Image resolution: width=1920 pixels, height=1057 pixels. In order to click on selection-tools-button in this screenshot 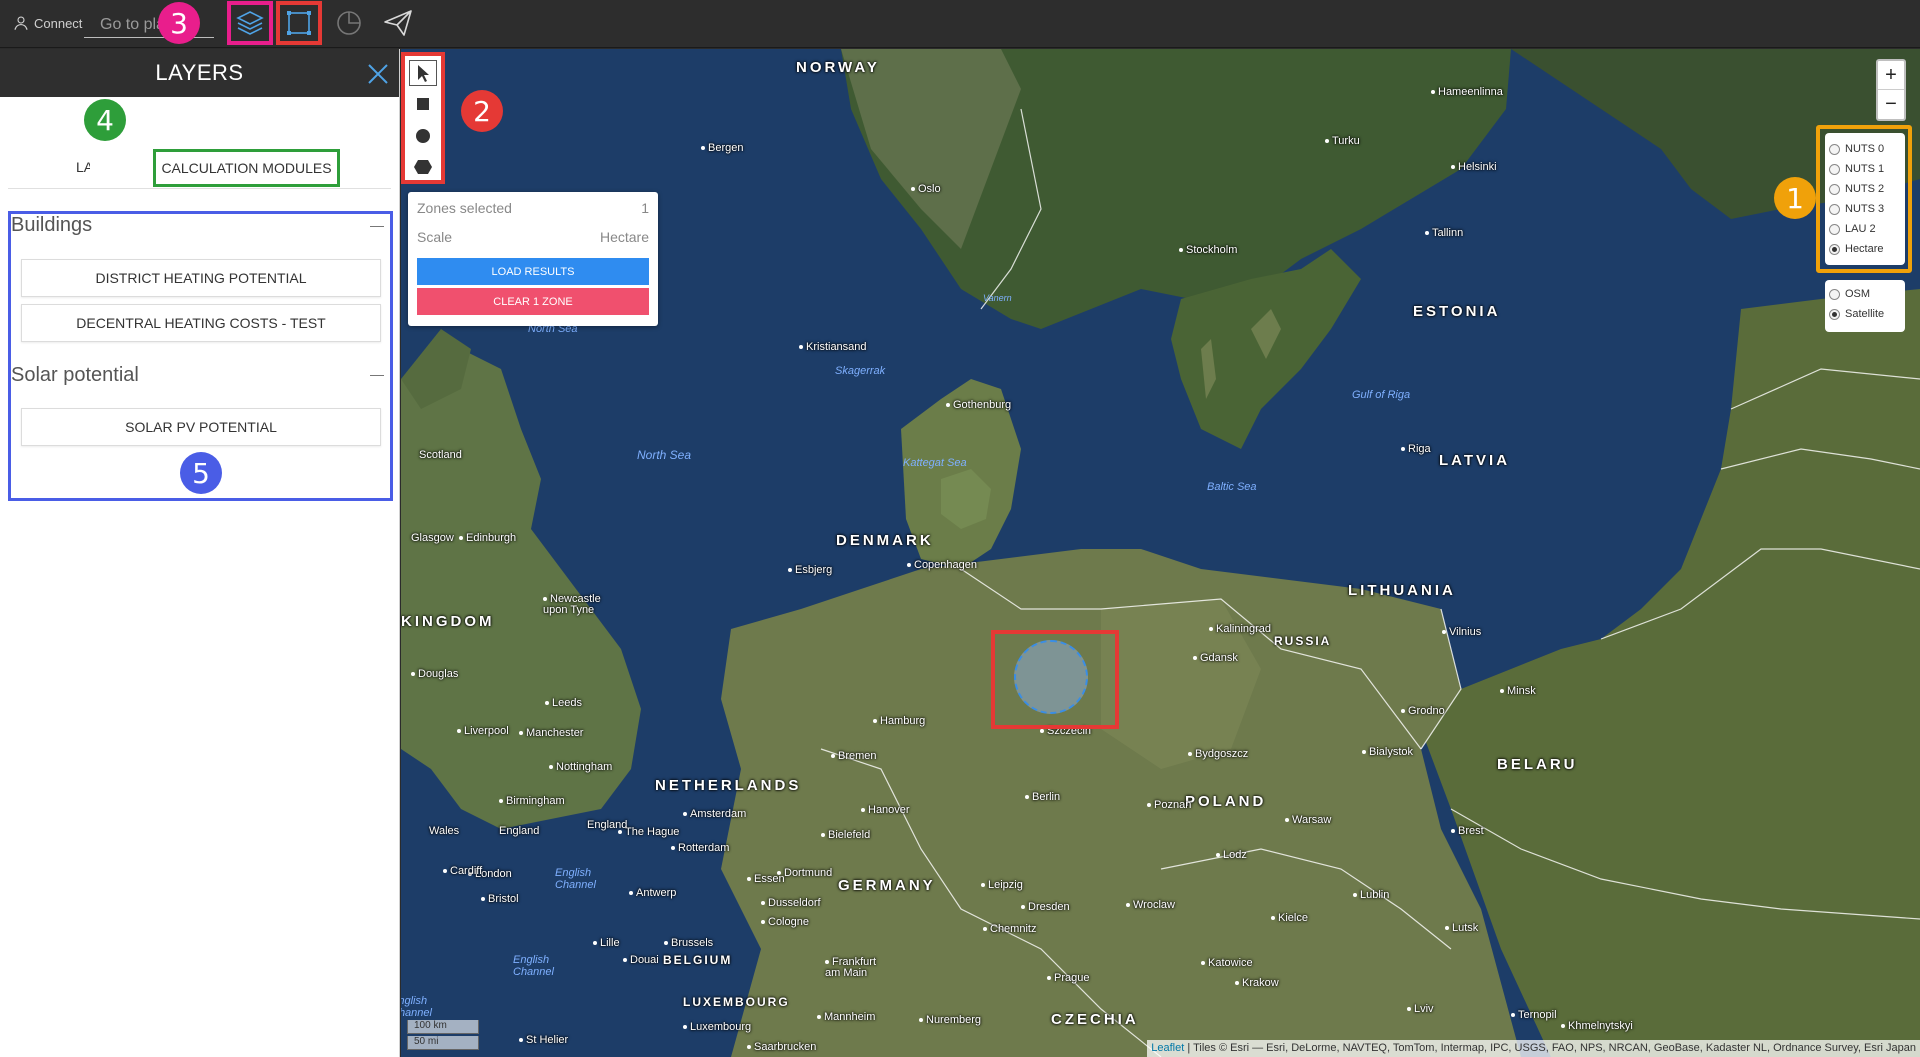, I will do `click(299, 23)`.